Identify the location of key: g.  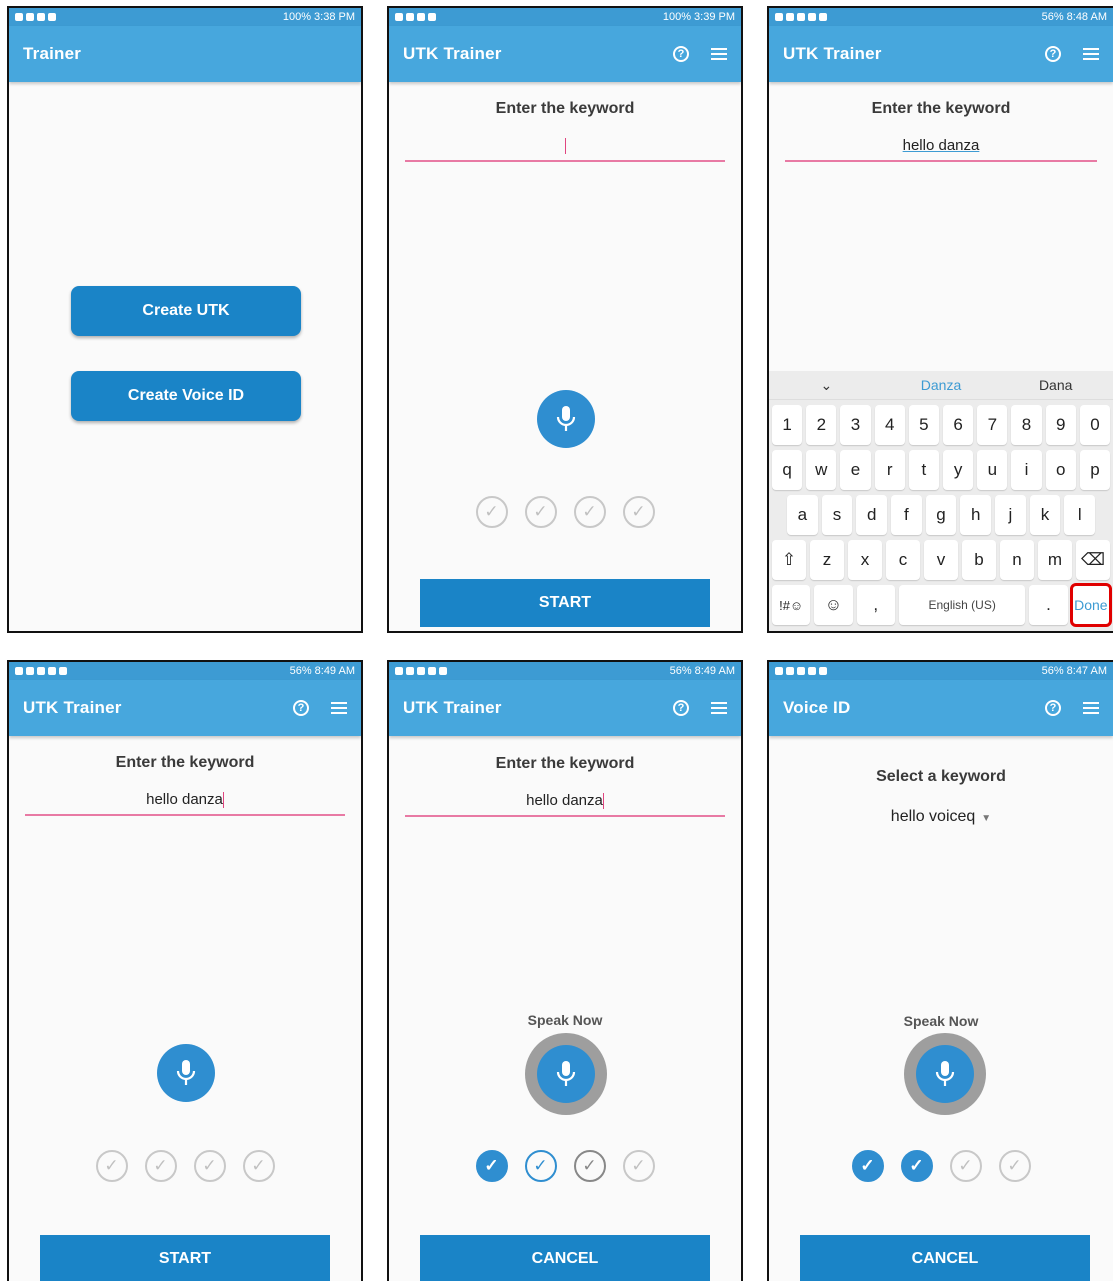
(941, 515).